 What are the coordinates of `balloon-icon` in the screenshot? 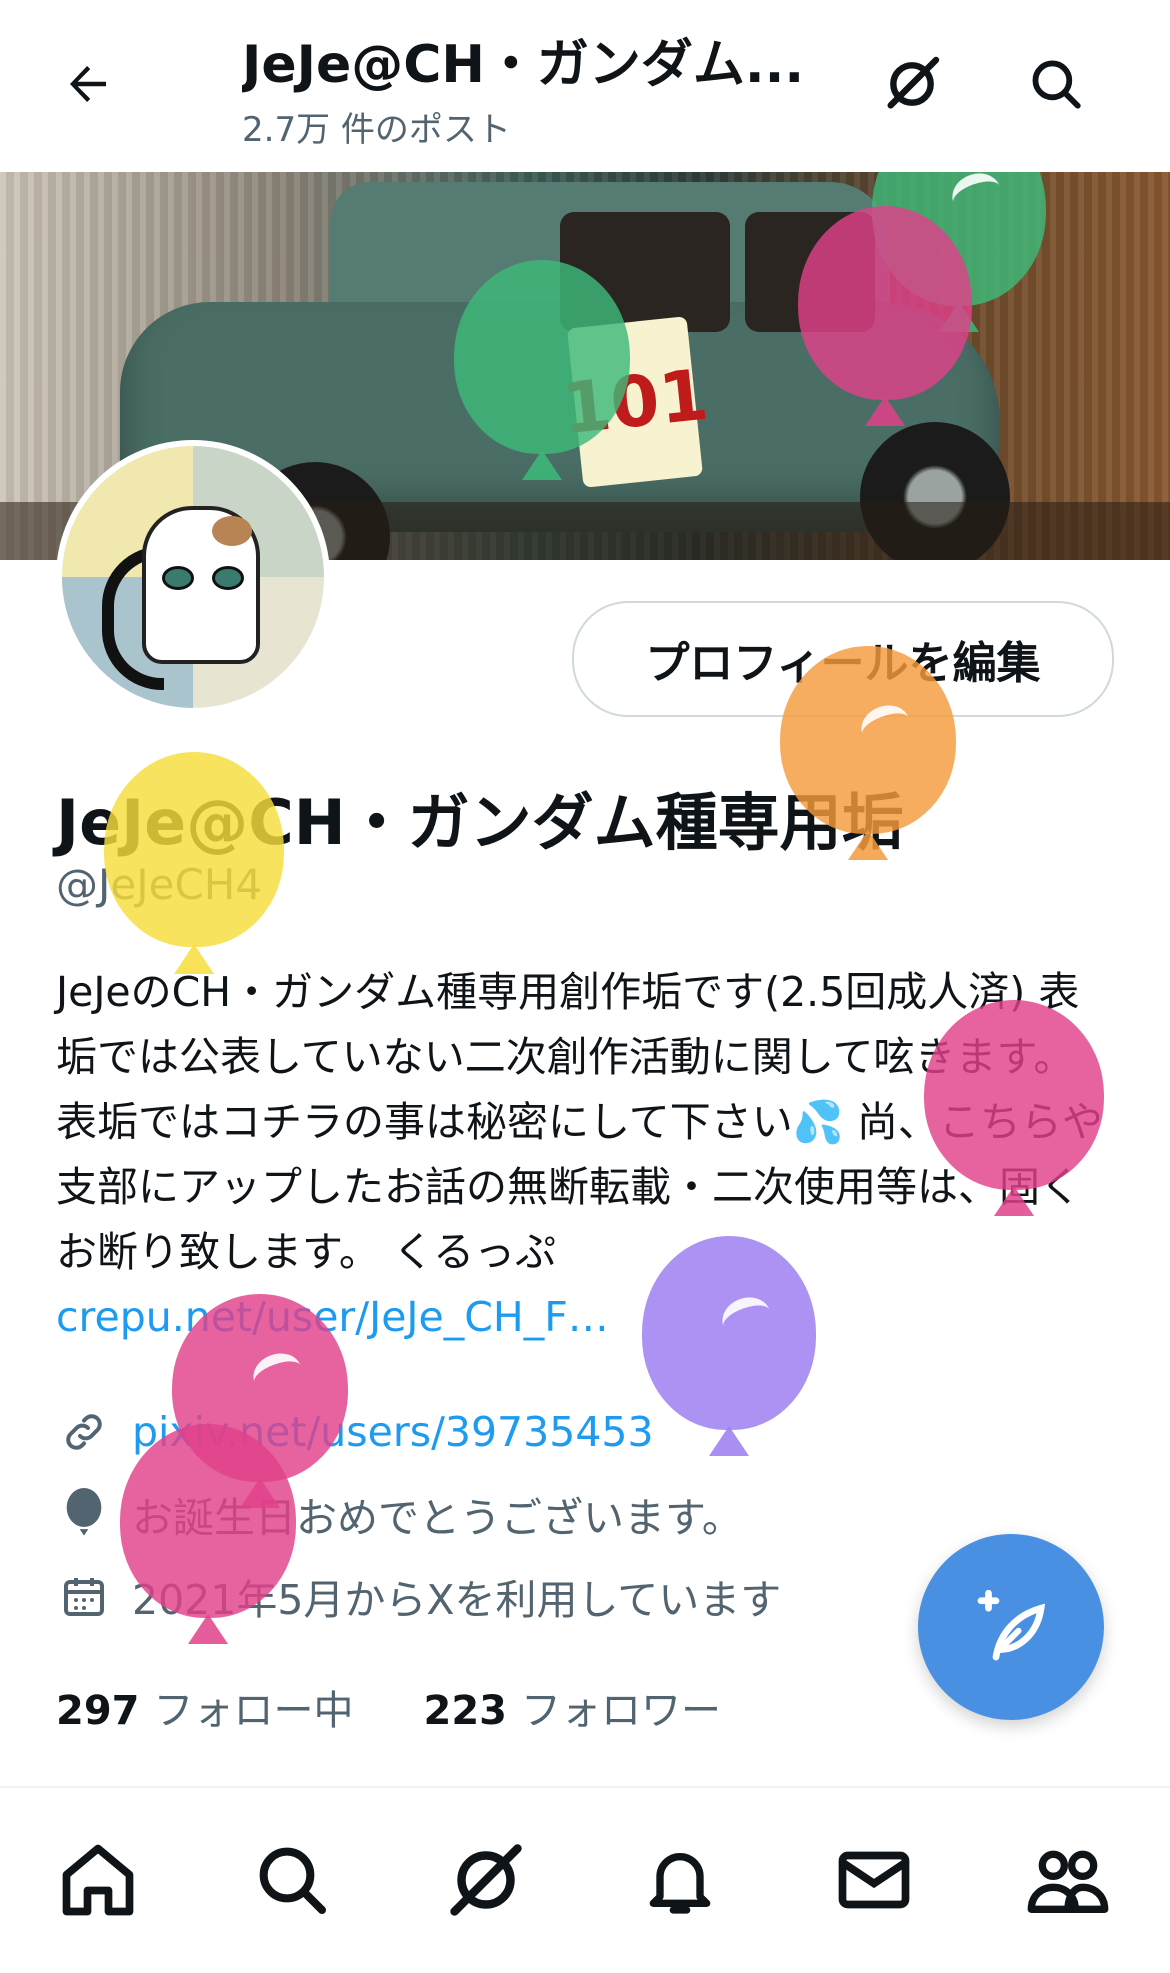 It's located at (84, 1514).